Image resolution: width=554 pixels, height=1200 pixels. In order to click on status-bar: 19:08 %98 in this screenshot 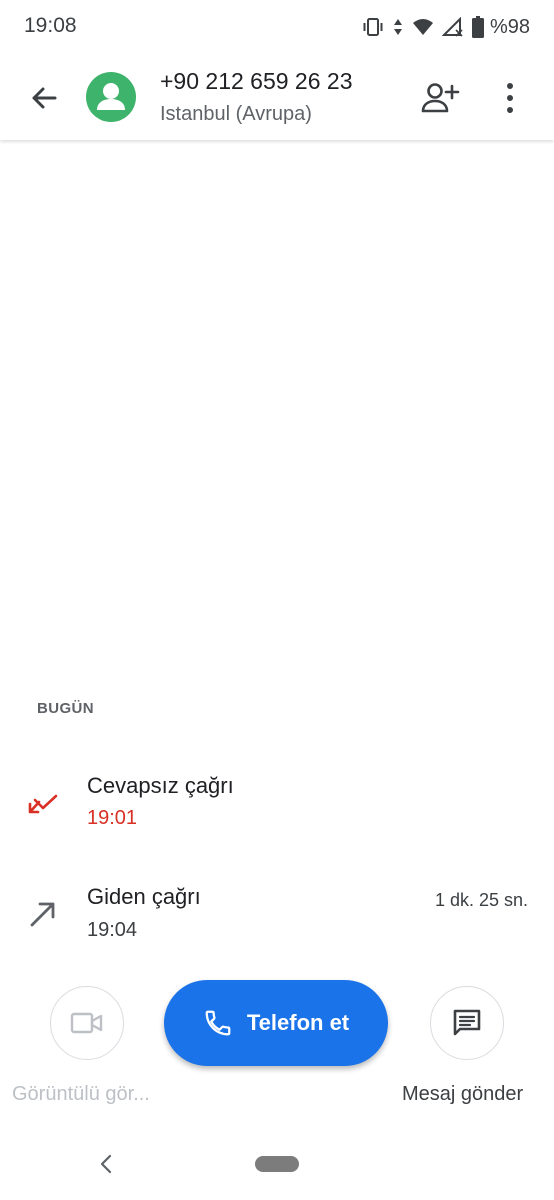, I will do `click(277, 28)`.